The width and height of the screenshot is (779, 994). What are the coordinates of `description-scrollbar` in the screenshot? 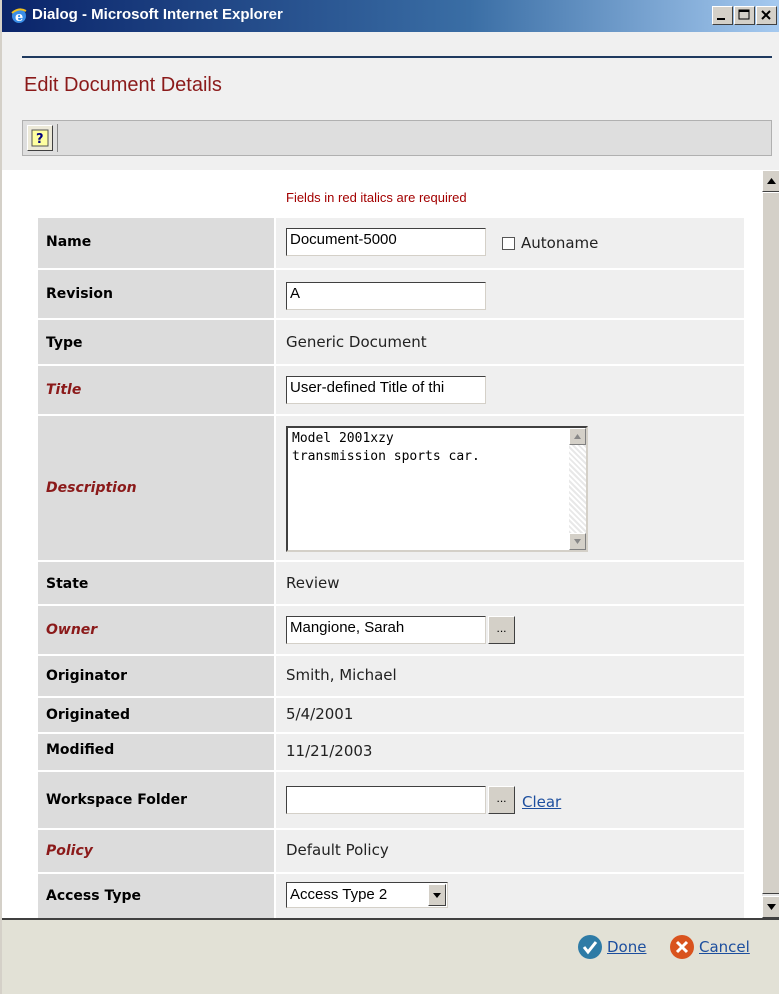 It's located at (577, 489).